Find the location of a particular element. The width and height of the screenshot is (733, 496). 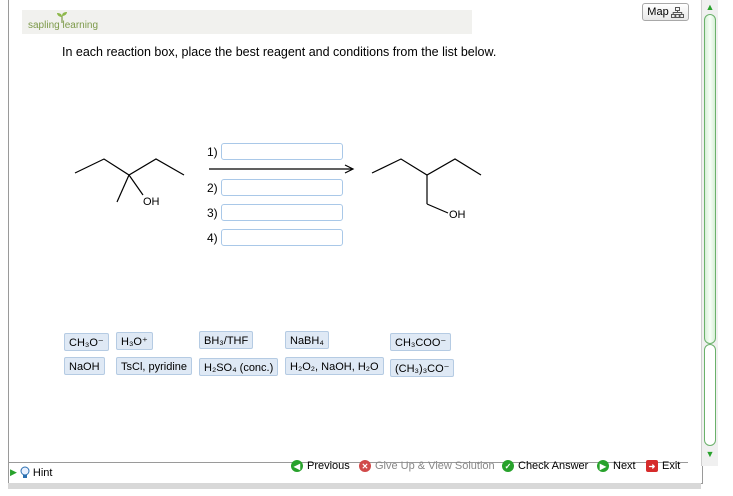

hint-bulb-icon is located at coordinates (25, 472).